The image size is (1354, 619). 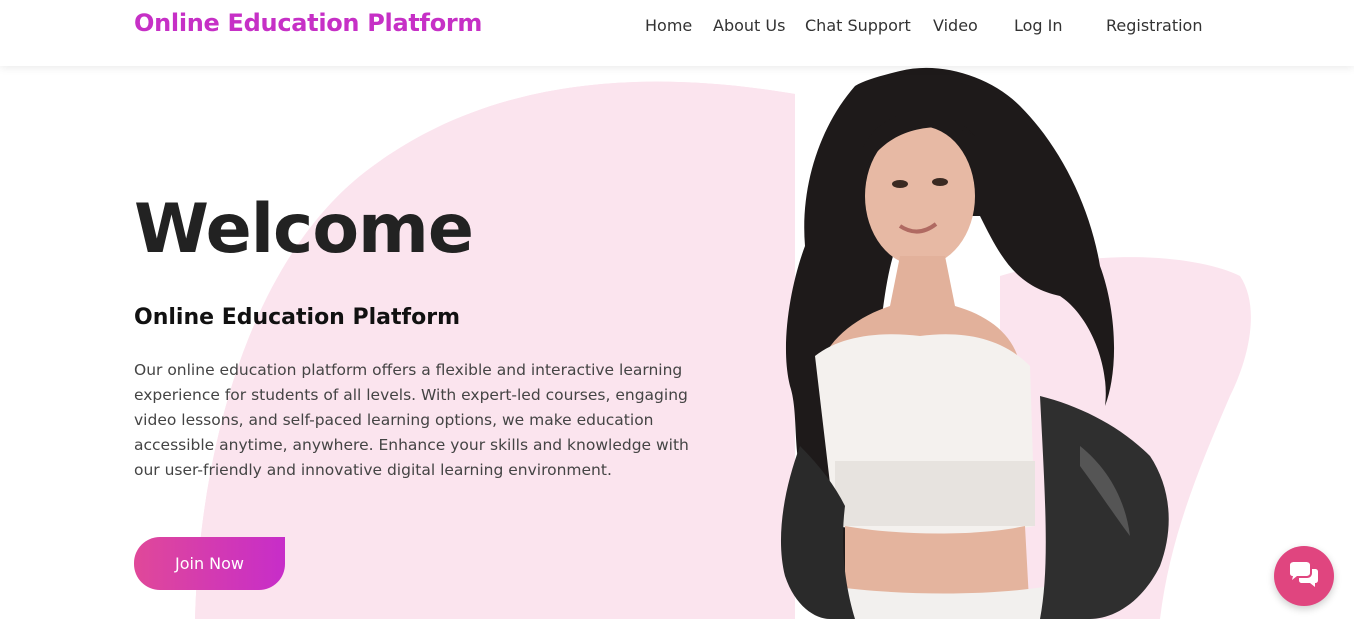 What do you see at coordinates (1154, 25) in the screenshot?
I see `nav-link-registration: Registration` at bounding box center [1154, 25].